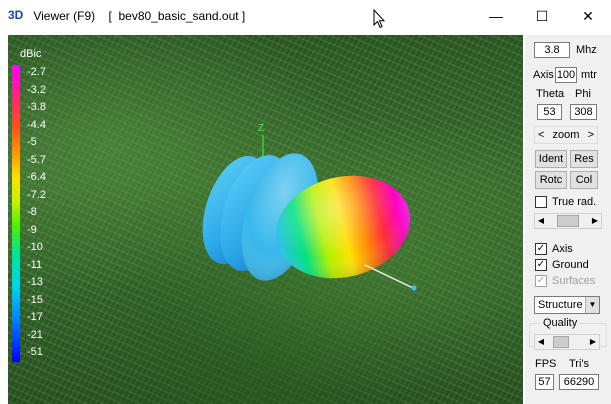  What do you see at coordinates (583, 112) in the screenshot?
I see `phi-input: 308` at bounding box center [583, 112].